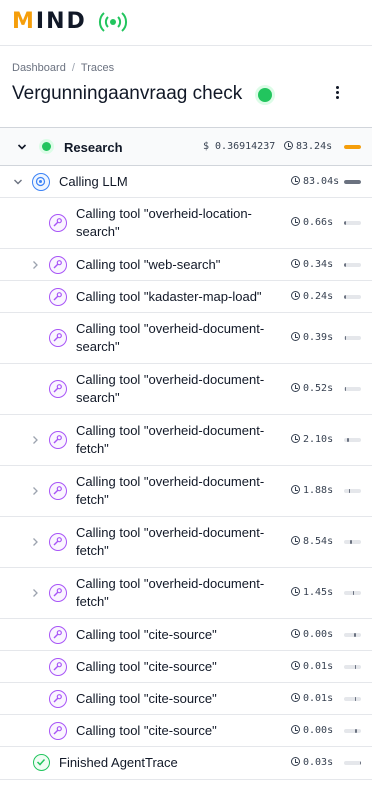 This screenshot has height=785, width=372. What do you see at coordinates (314, 146) in the screenshot?
I see `duration-value: 83.24s` at bounding box center [314, 146].